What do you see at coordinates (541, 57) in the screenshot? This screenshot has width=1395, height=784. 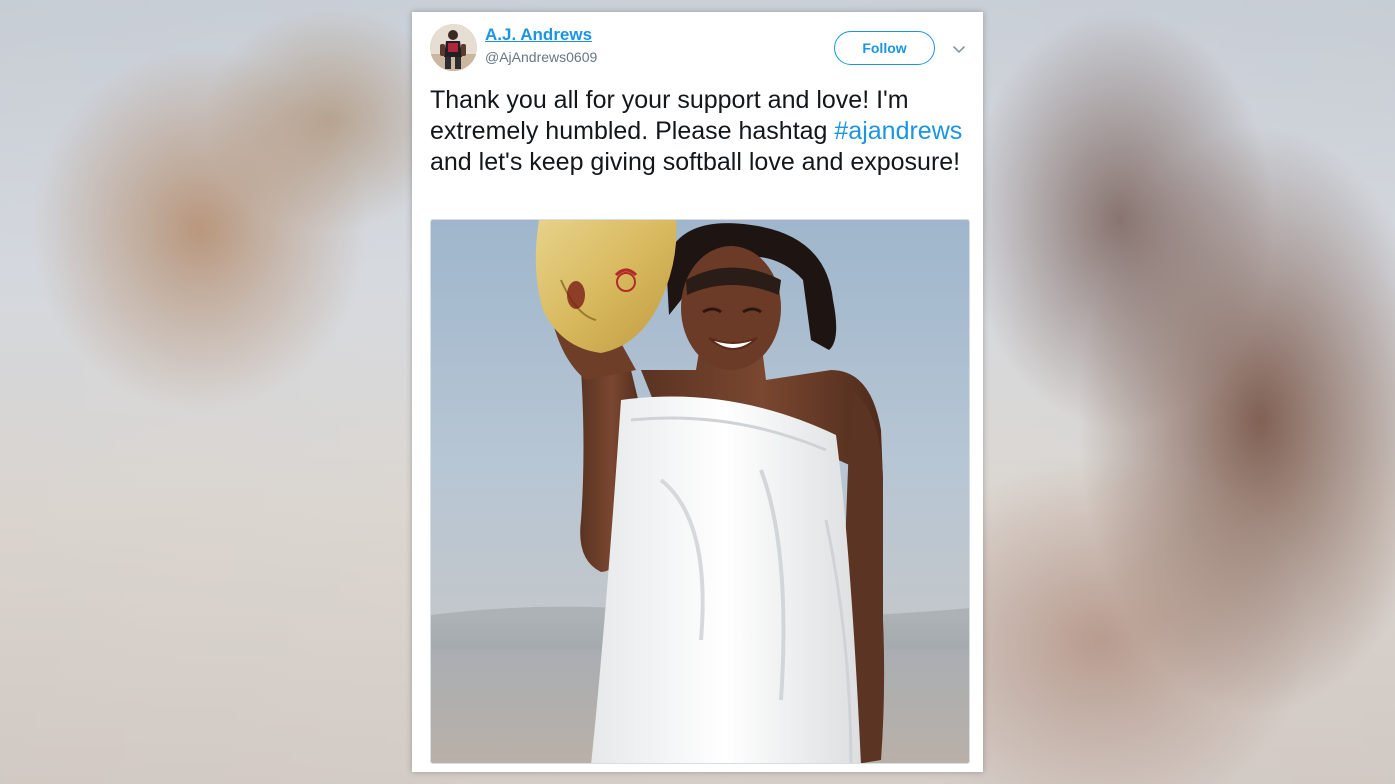 I see `author-handle: @AjAndrews0609` at bounding box center [541, 57].